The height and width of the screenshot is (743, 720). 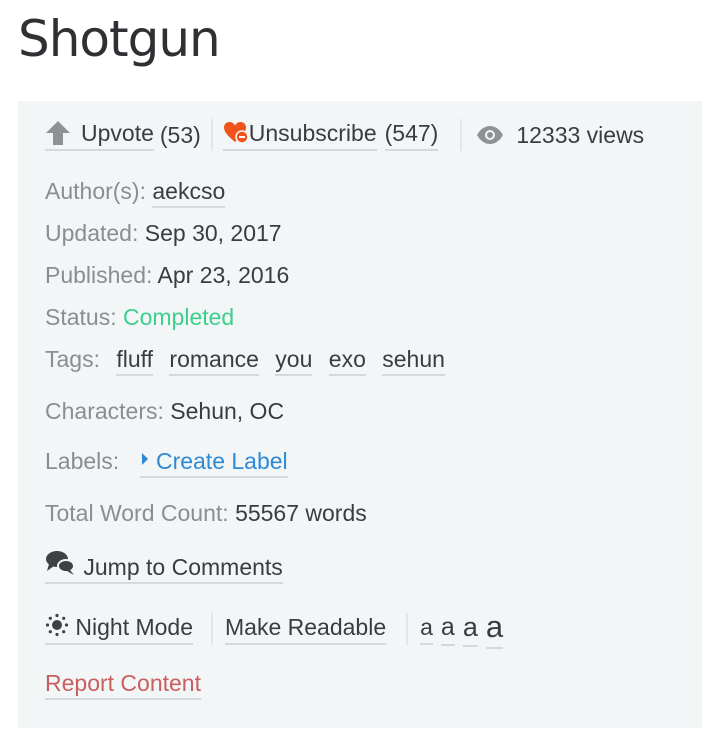 I want to click on characters-row: Characters: Sehun, OC, so click(x=164, y=411).